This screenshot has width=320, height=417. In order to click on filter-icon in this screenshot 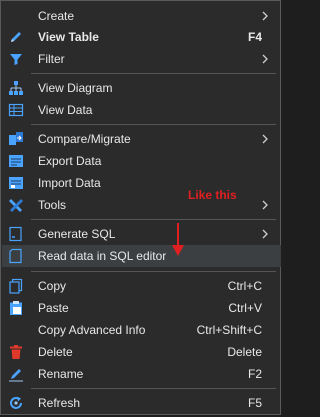, I will do `click(16, 59)`.